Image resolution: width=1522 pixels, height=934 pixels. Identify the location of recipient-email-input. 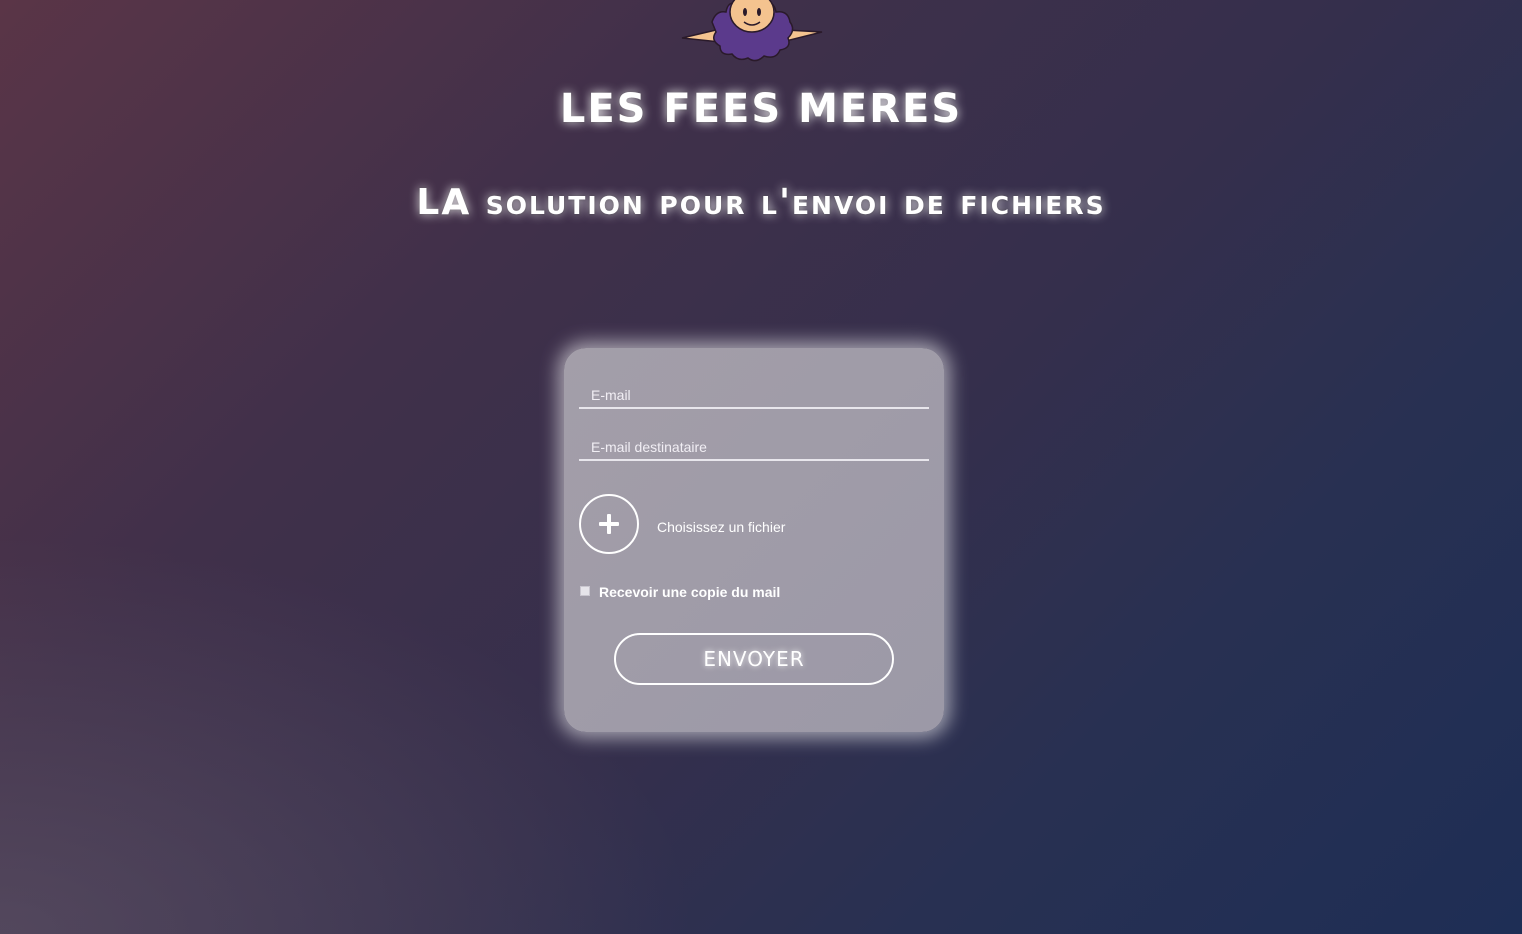
(754, 447).